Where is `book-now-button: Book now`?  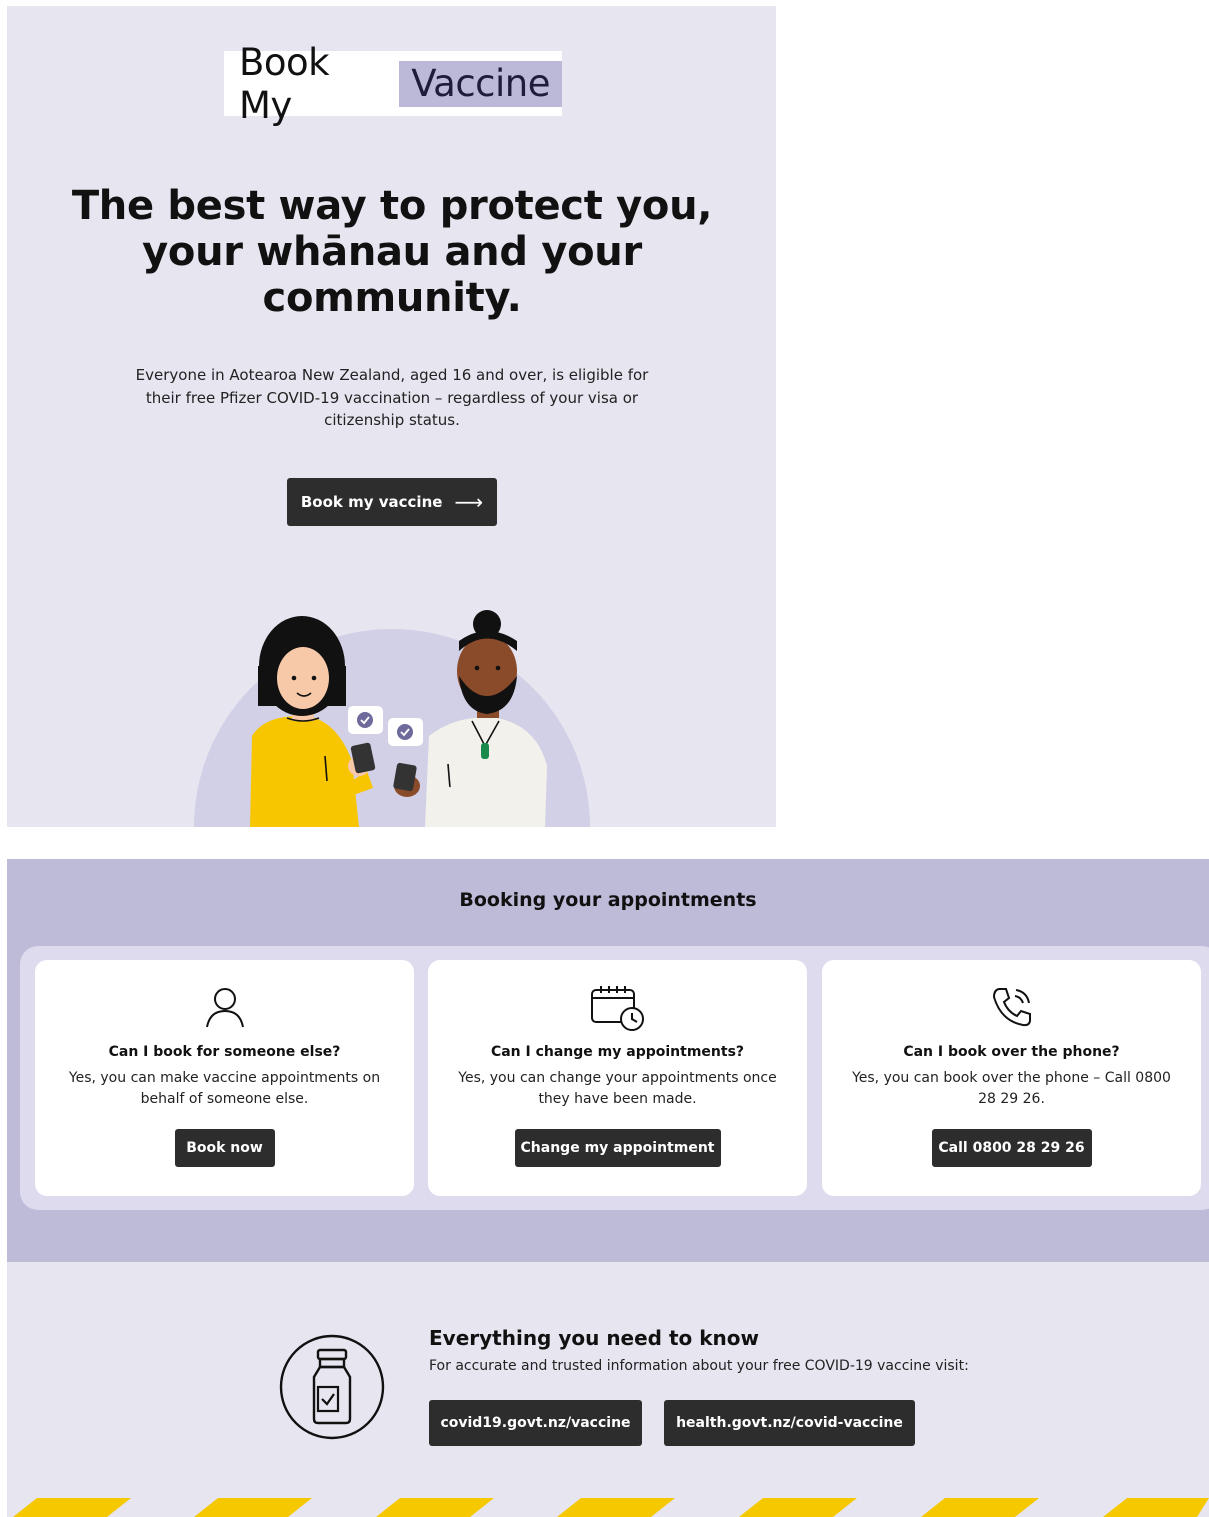
book-now-button: Book now is located at coordinates (224, 1148).